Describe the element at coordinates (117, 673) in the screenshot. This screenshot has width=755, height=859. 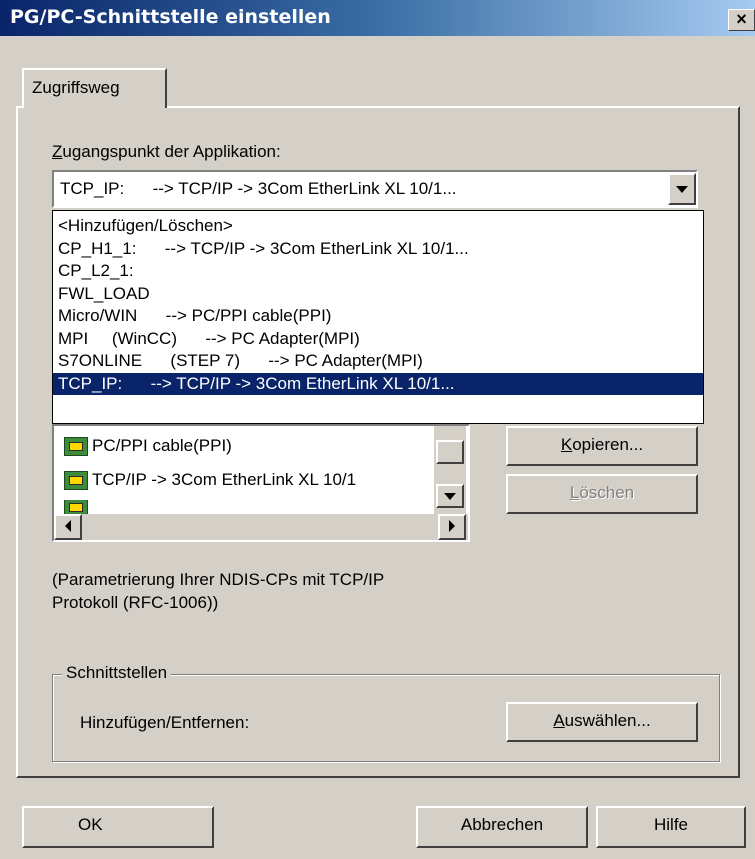
I see `interfaces-group-legend: Schnittstellen` at that location.